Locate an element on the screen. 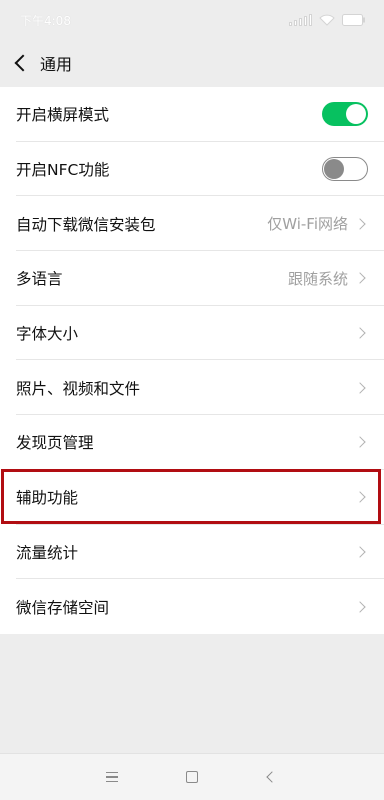 The width and height of the screenshot is (384, 800). settings-row-label: 流量统计 is located at coordinates (47, 552).